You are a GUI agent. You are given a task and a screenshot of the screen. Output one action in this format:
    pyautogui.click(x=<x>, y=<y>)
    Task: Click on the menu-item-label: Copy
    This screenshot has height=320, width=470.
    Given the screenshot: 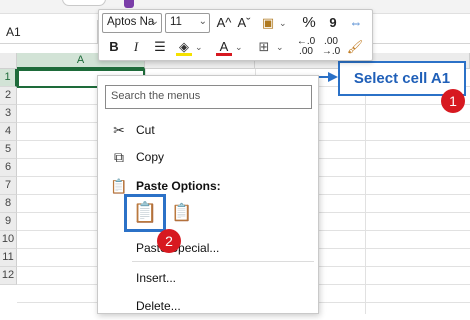 What is the action you would take?
    pyautogui.click(x=150, y=157)
    